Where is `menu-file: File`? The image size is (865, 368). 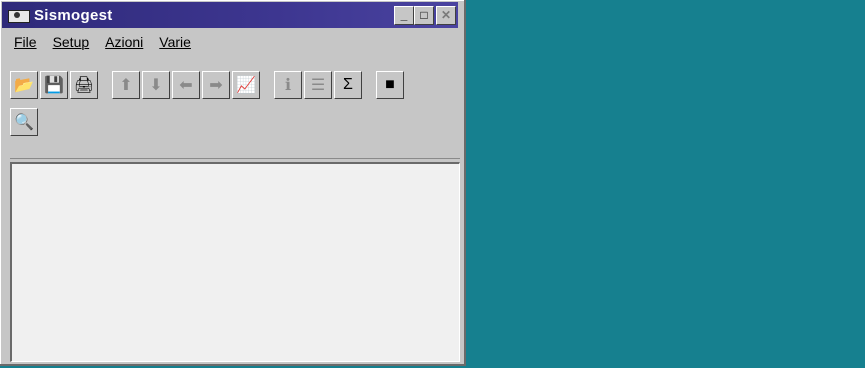
menu-file: File is located at coordinates (25, 45).